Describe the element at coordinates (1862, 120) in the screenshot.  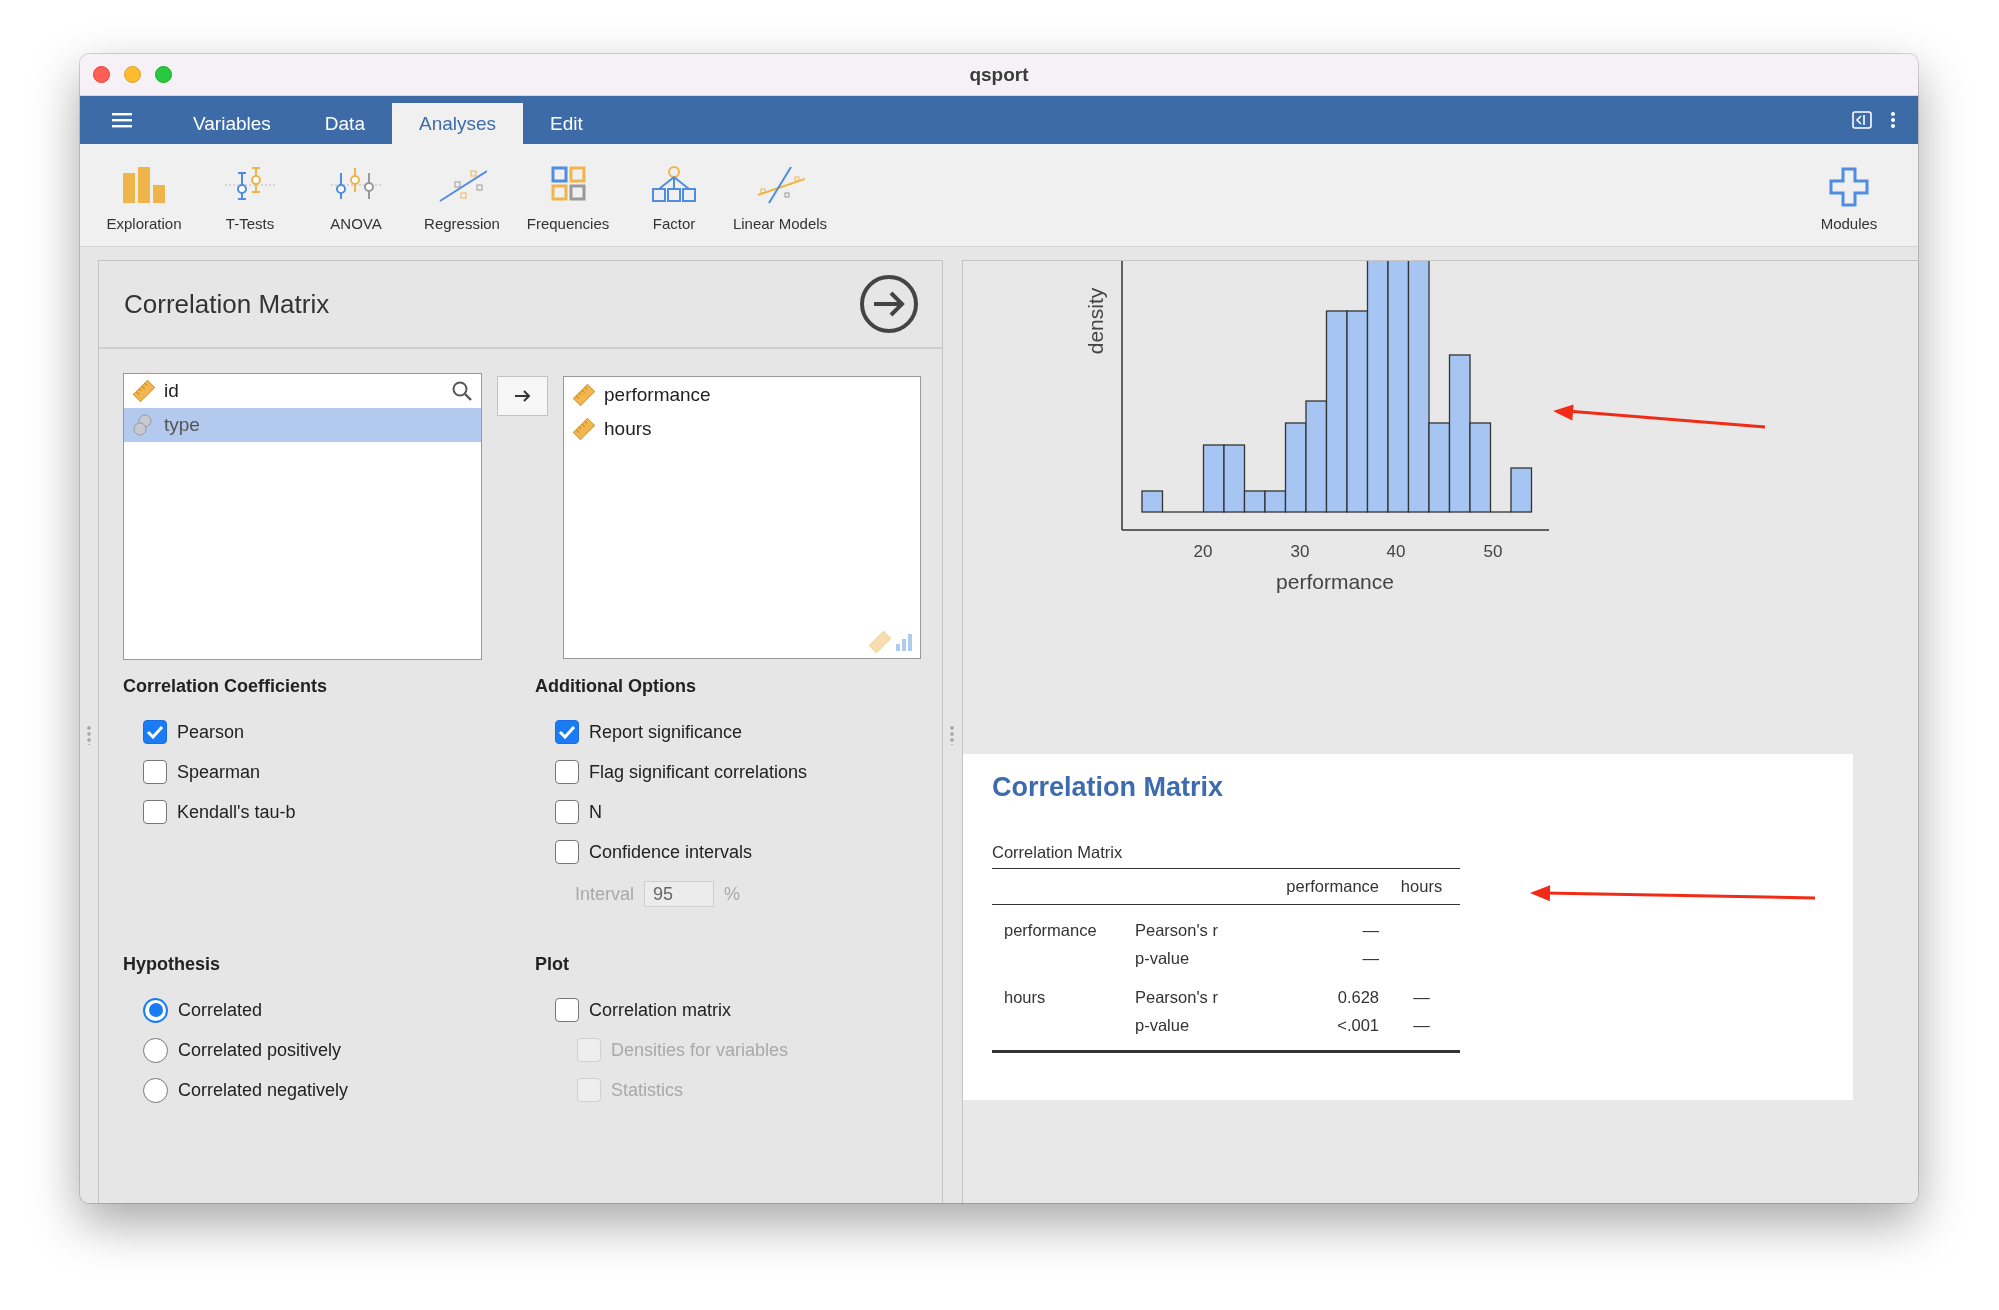
I see `panel-toggle-icon` at that location.